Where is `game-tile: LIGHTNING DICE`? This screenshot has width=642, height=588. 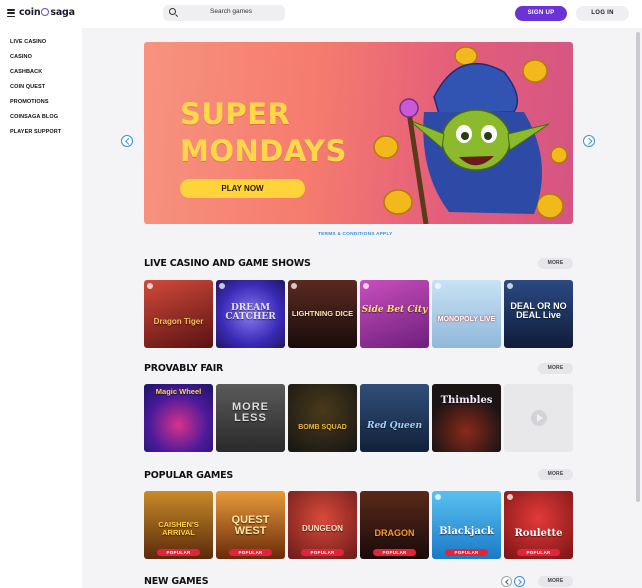 game-tile: LIGHTNING DICE is located at coordinates (322, 314).